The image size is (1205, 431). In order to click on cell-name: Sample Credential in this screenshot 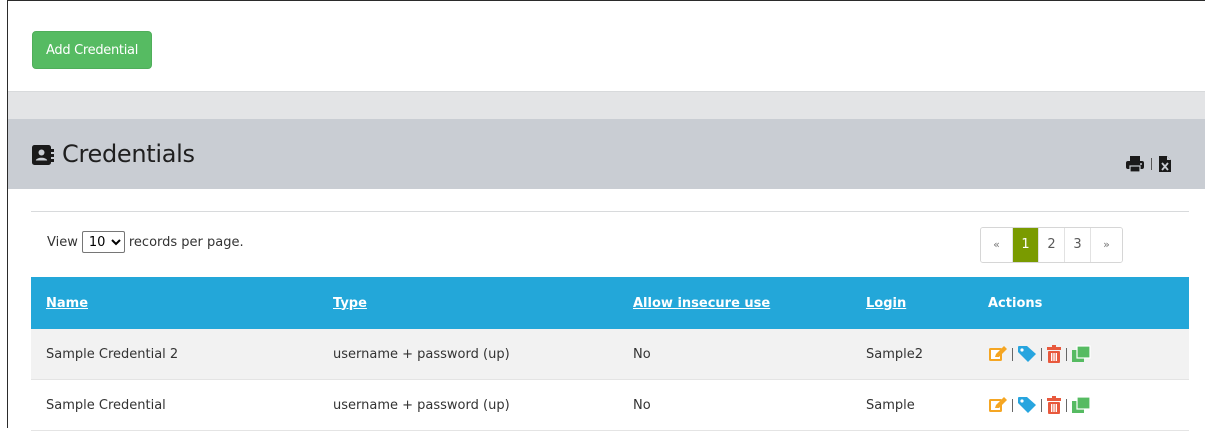, I will do `click(174, 405)`.